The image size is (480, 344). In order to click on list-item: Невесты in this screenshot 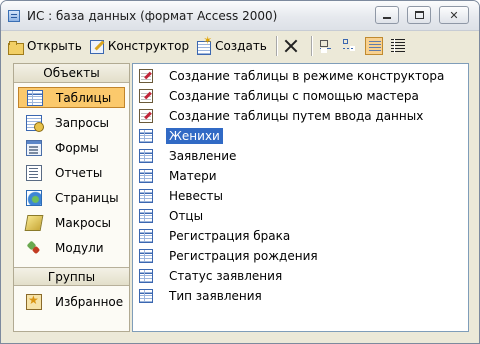, I will do `click(182, 196)`.